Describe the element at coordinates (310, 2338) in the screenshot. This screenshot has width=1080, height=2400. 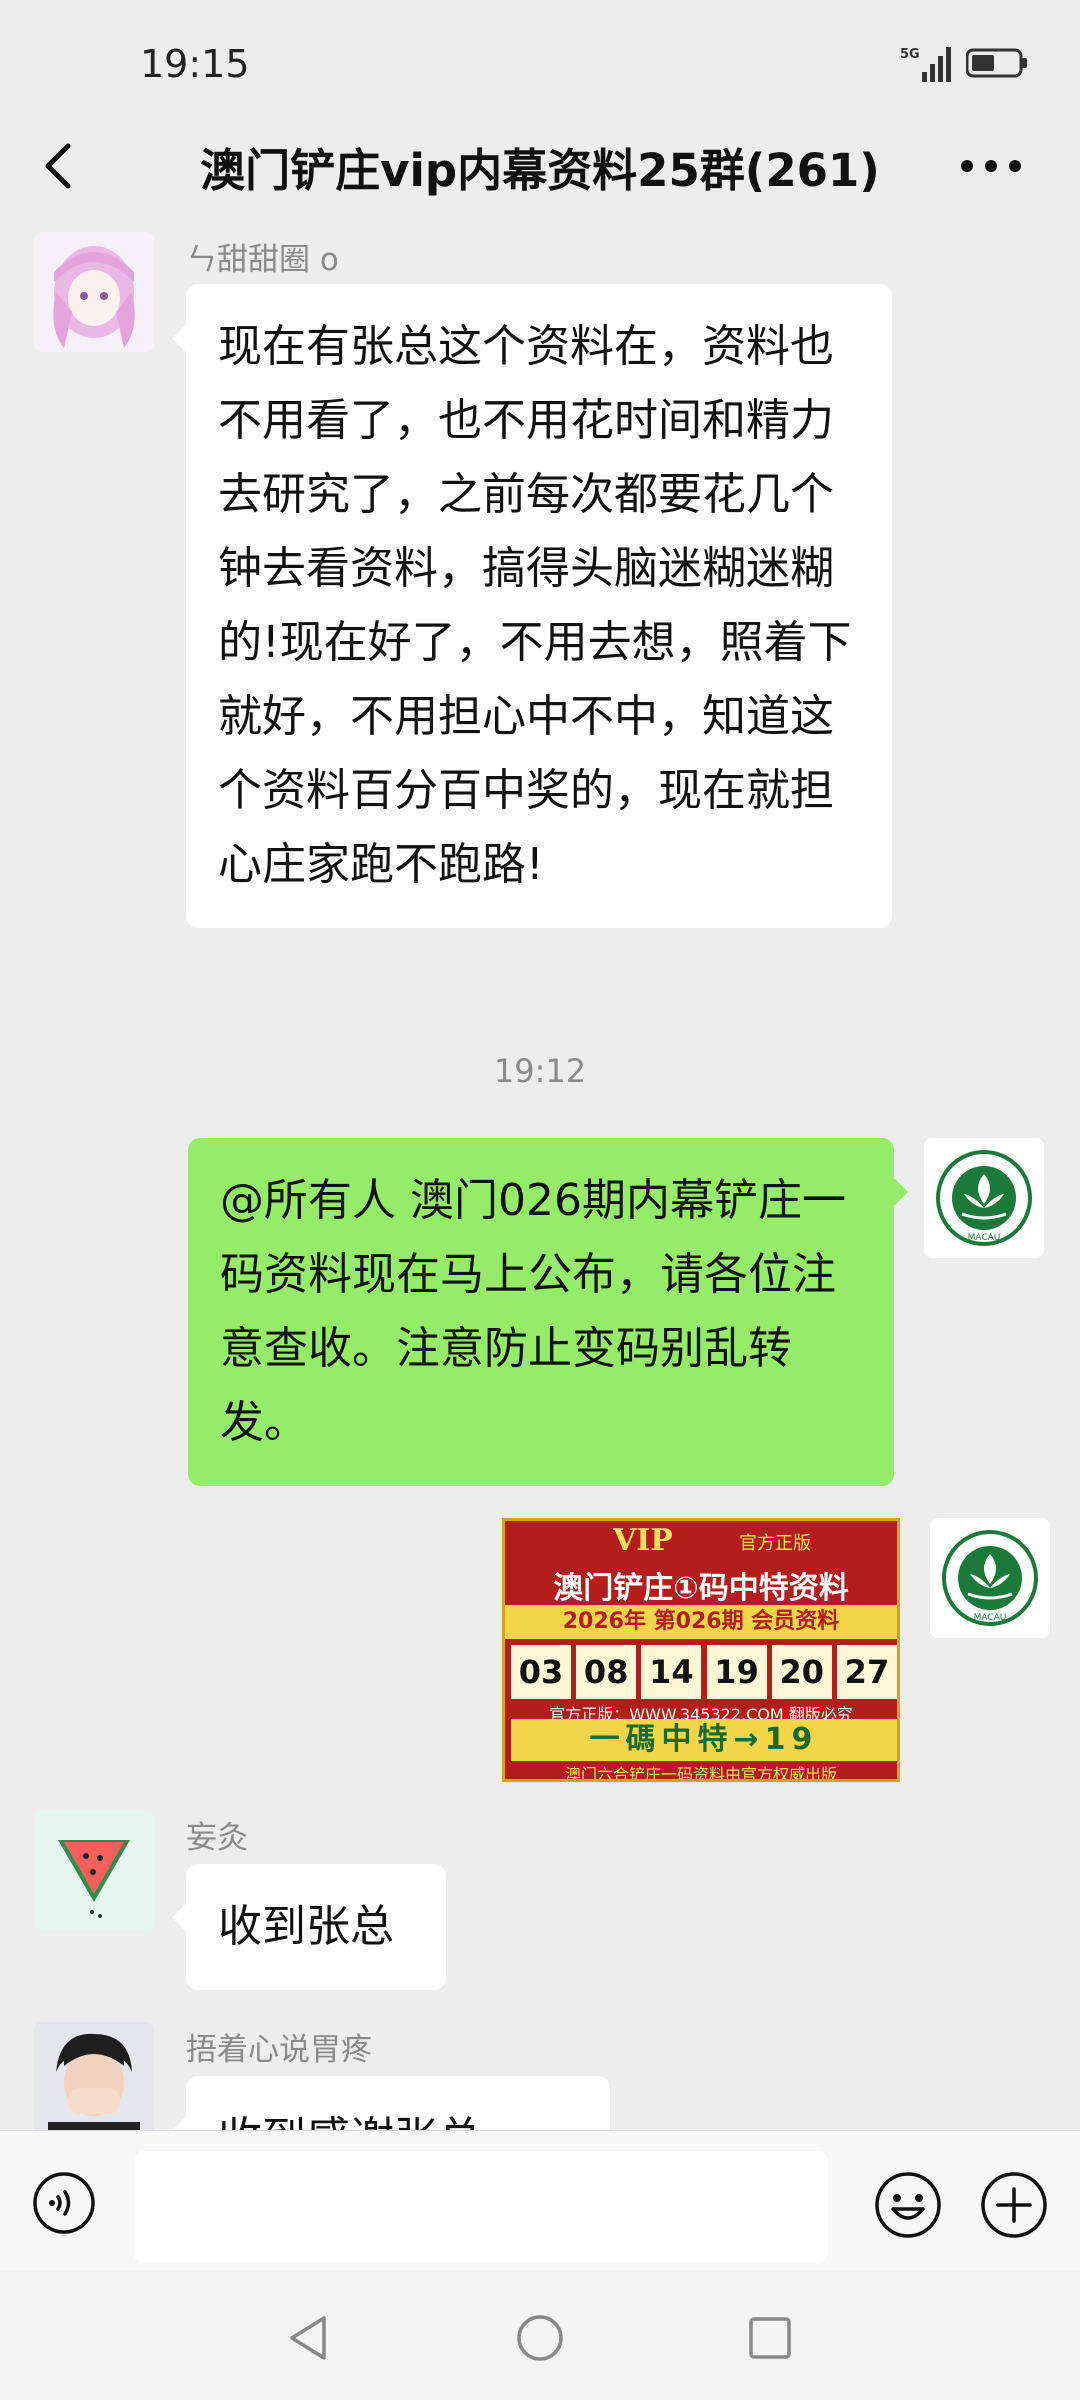
I see `triangle-back-icon` at that location.